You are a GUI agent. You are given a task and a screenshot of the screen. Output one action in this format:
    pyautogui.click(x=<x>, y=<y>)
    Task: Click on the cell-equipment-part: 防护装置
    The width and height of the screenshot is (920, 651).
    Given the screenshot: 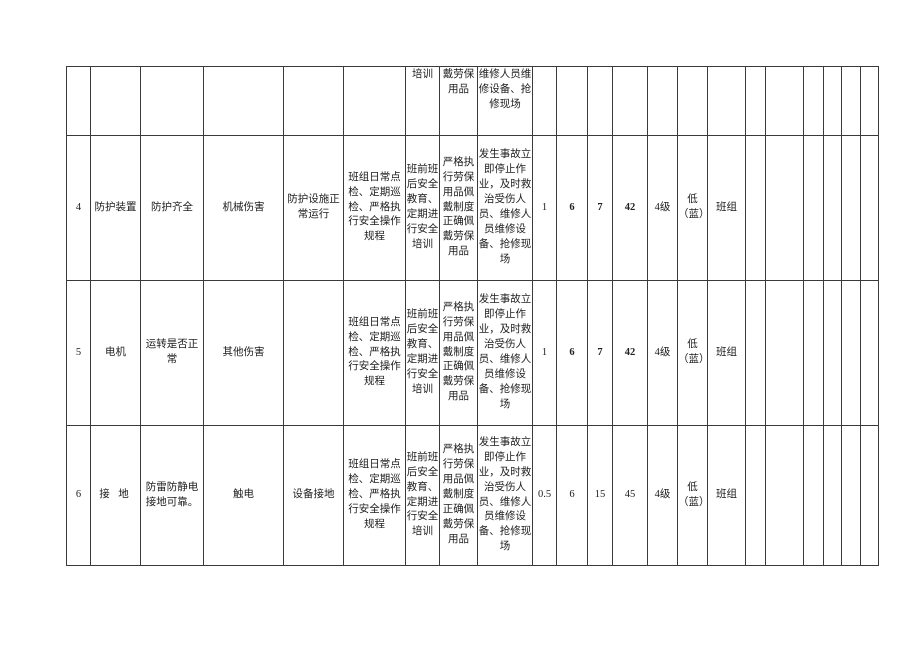 What is the action you would take?
    pyautogui.click(x=115, y=208)
    